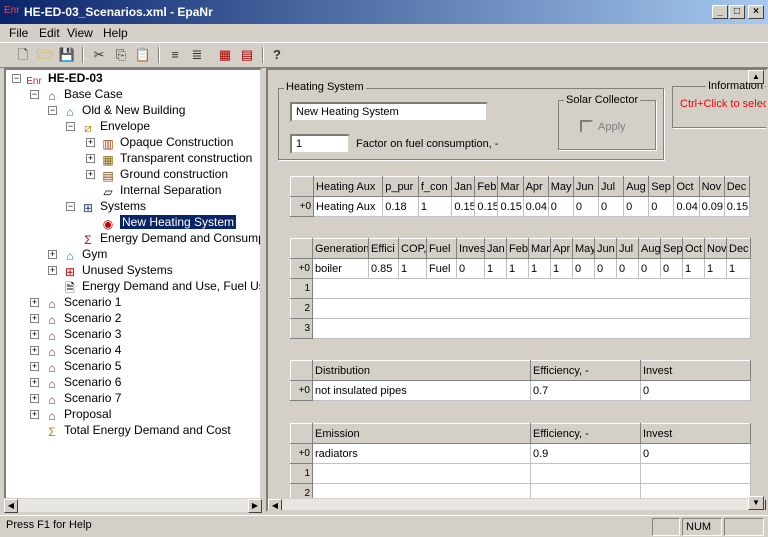  I want to click on scroll-down-icon: ▼, so click(756, 503).